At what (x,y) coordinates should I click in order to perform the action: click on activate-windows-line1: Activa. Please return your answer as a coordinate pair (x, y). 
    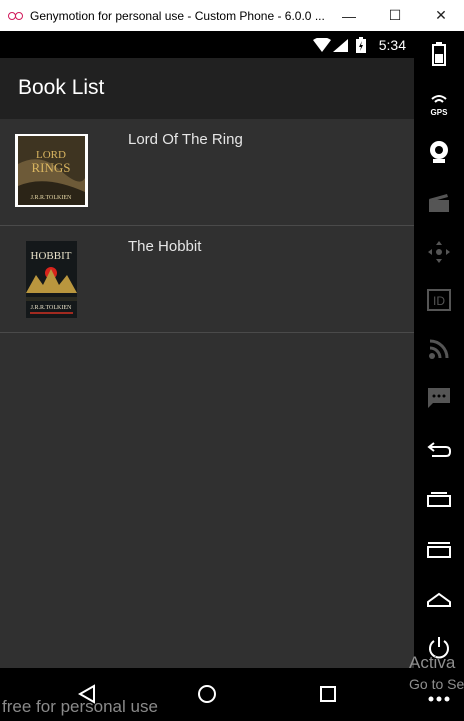
    Looking at the image, I should click on (432, 662).